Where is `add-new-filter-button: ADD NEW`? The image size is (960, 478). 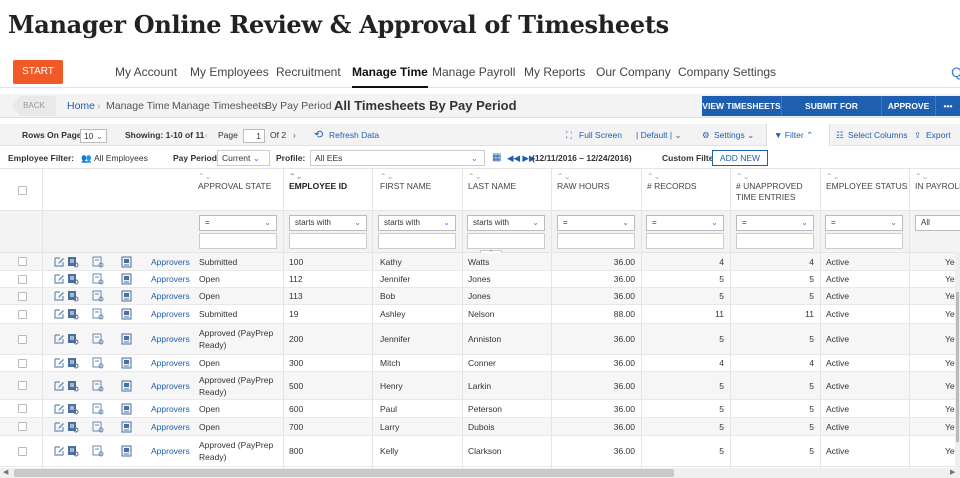
add-new-filter-button: ADD NEW is located at coordinates (740, 158).